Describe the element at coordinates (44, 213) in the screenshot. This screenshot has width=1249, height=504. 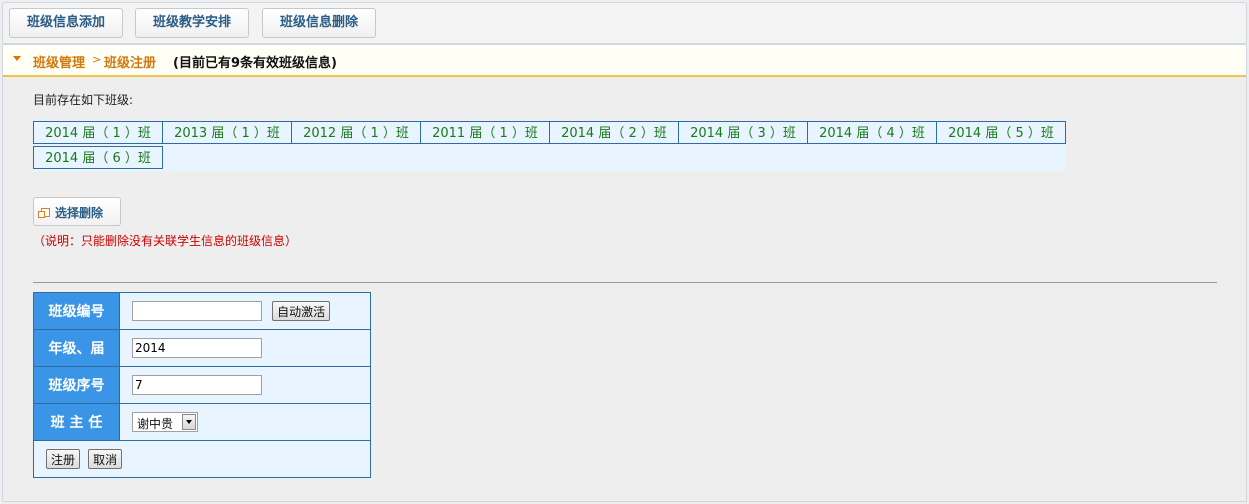
I see `delete-window-icon` at that location.